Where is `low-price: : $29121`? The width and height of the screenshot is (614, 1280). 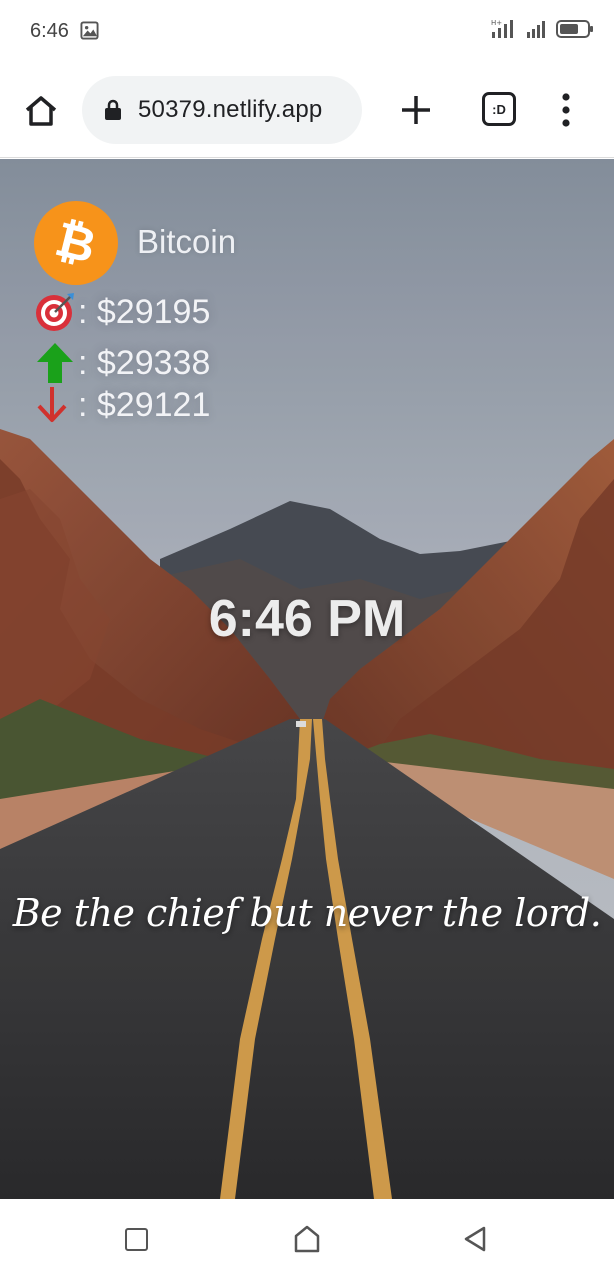
low-price: : $29121 is located at coordinates (144, 404).